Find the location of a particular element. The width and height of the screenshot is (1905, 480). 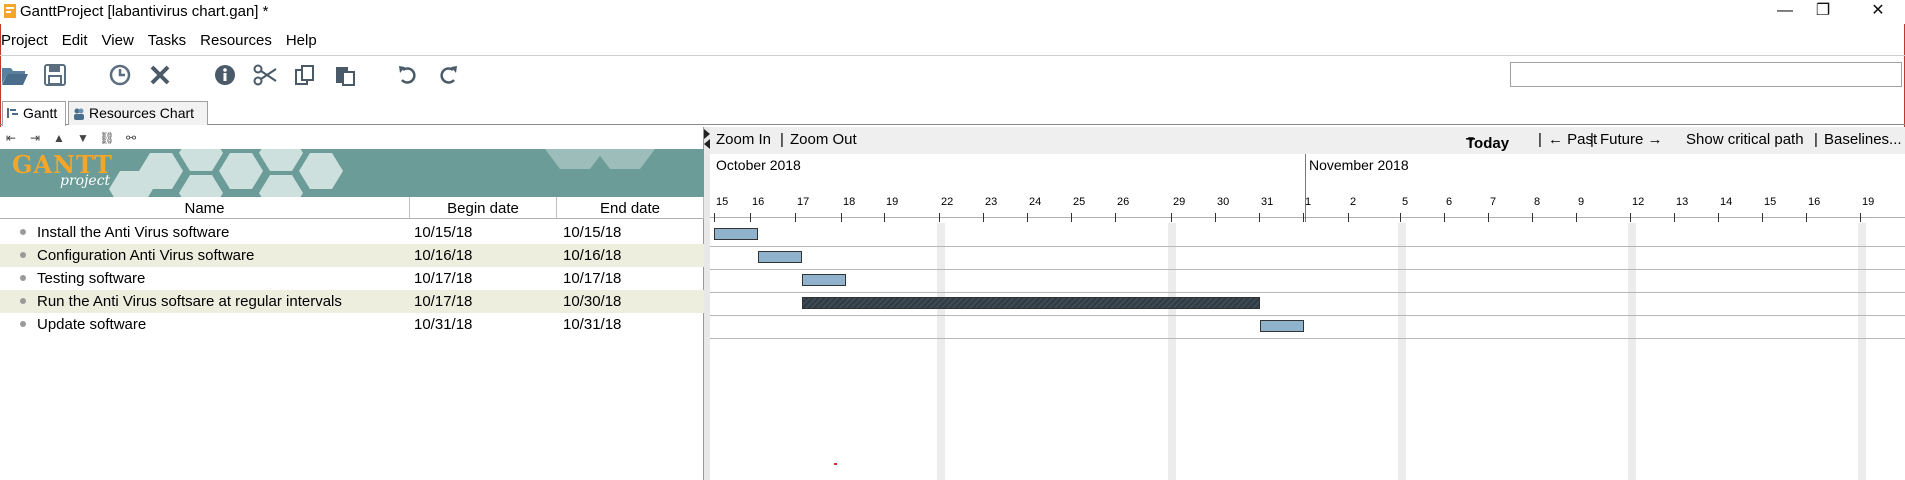

day-label: 30 is located at coordinates (1223, 202).